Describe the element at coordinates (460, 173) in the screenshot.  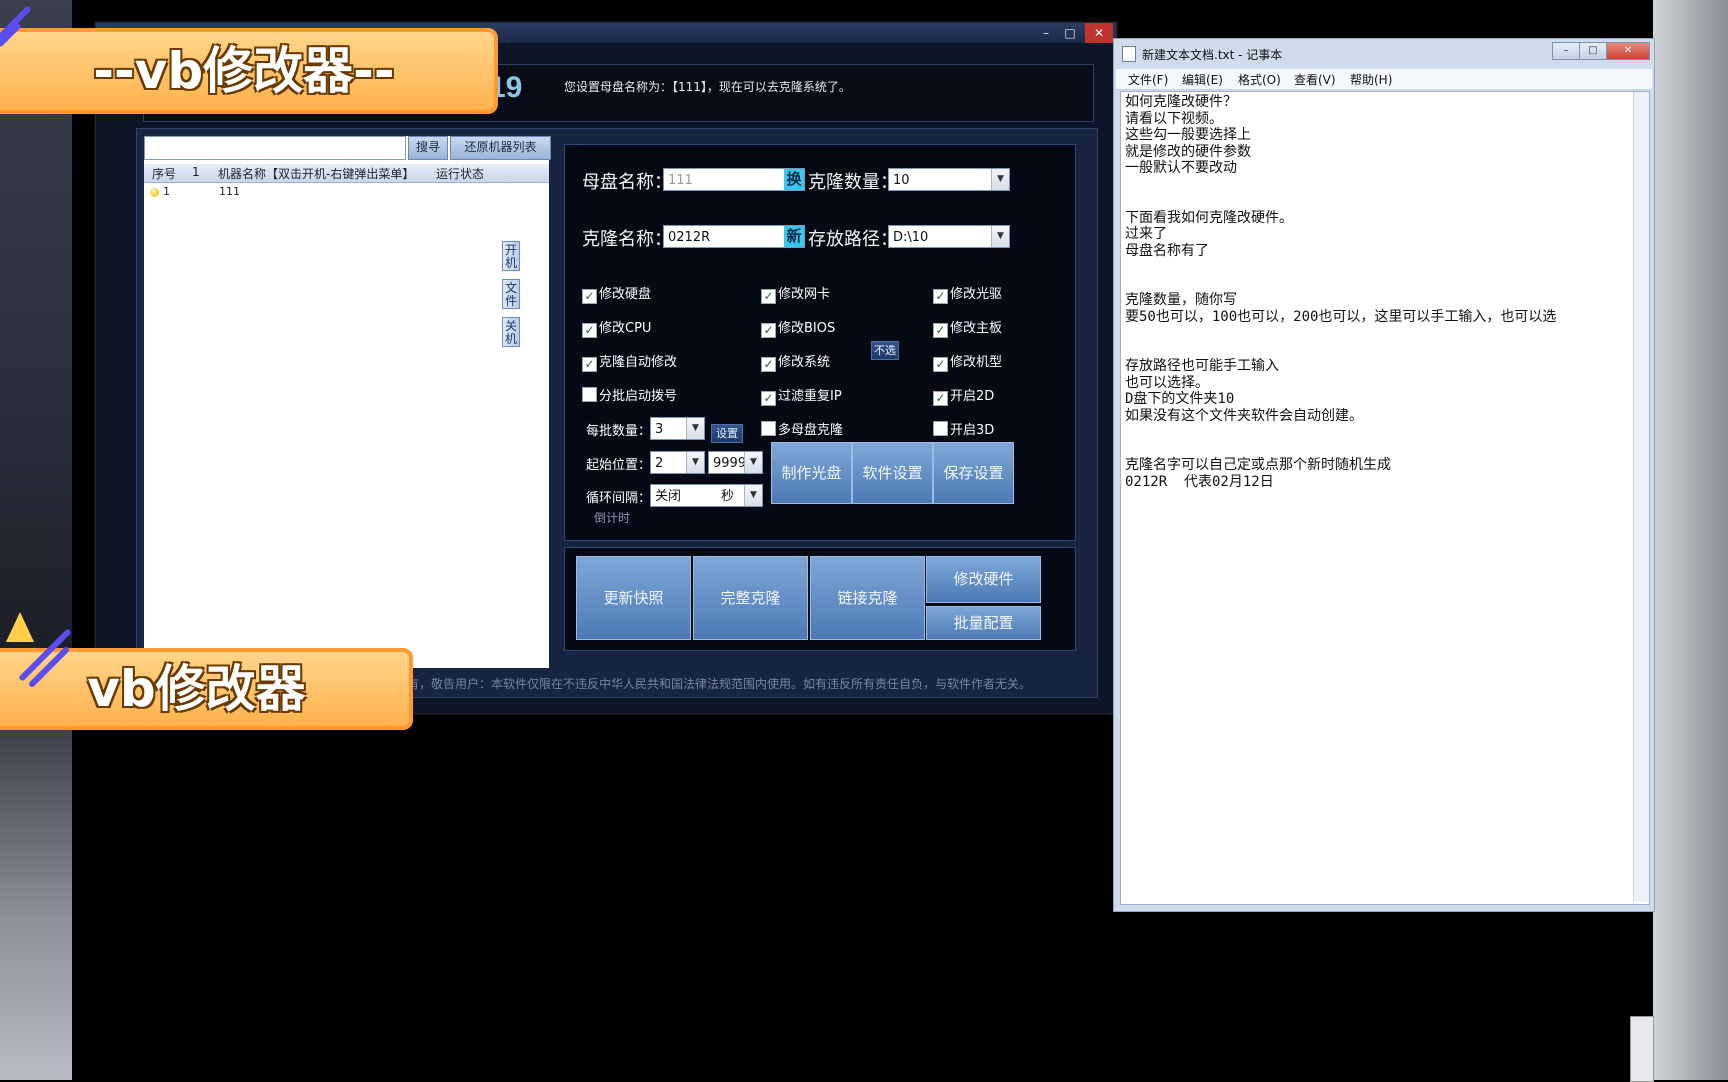
I see `column-status: 运行状态` at that location.